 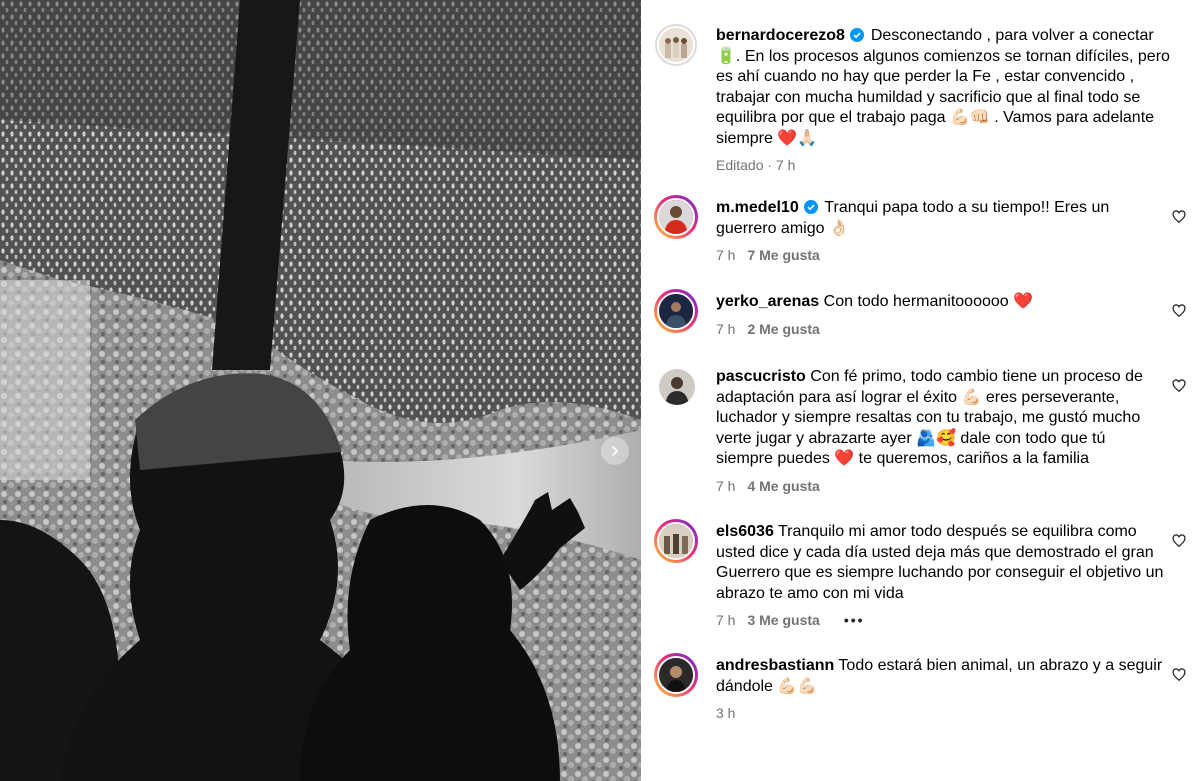 What do you see at coordinates (941, 620) in the screenshot?
I see `comment-meta: 7 h 3 Me gusta •••` at bounding box center [941, 620].